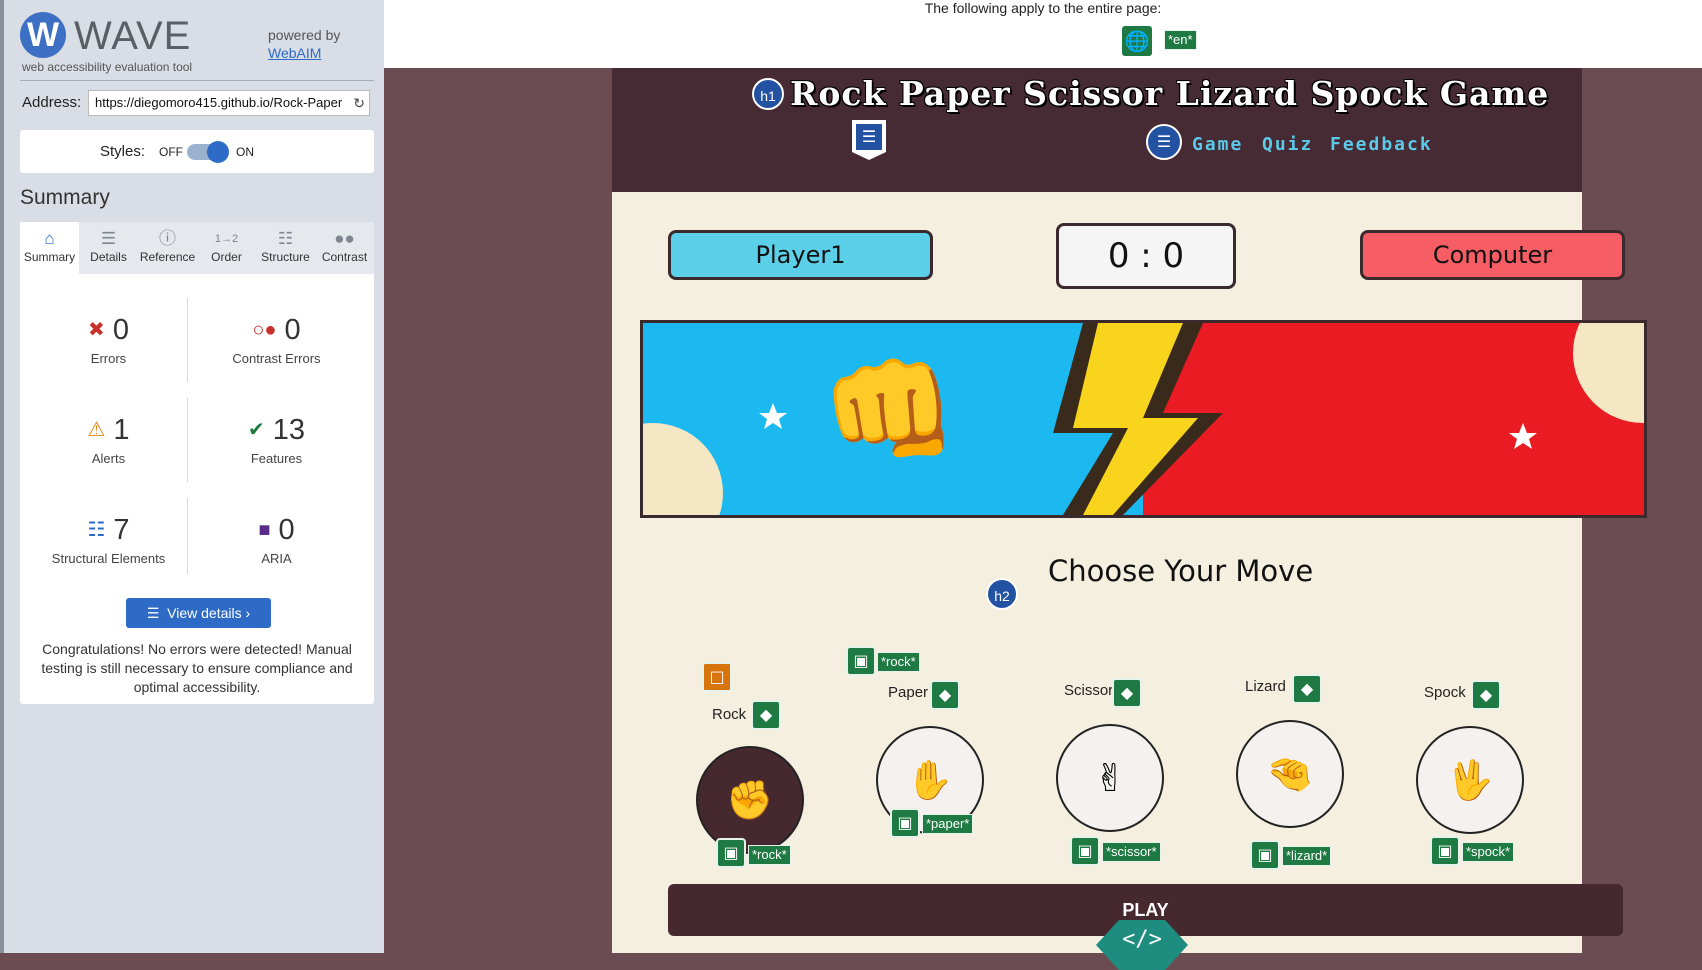 This screenshot has height=970, width=1702. What do you see at coordinates (96, 430) in the screenshot?
I see `alert-icon: ⚠` at bounding box center [96, 430].